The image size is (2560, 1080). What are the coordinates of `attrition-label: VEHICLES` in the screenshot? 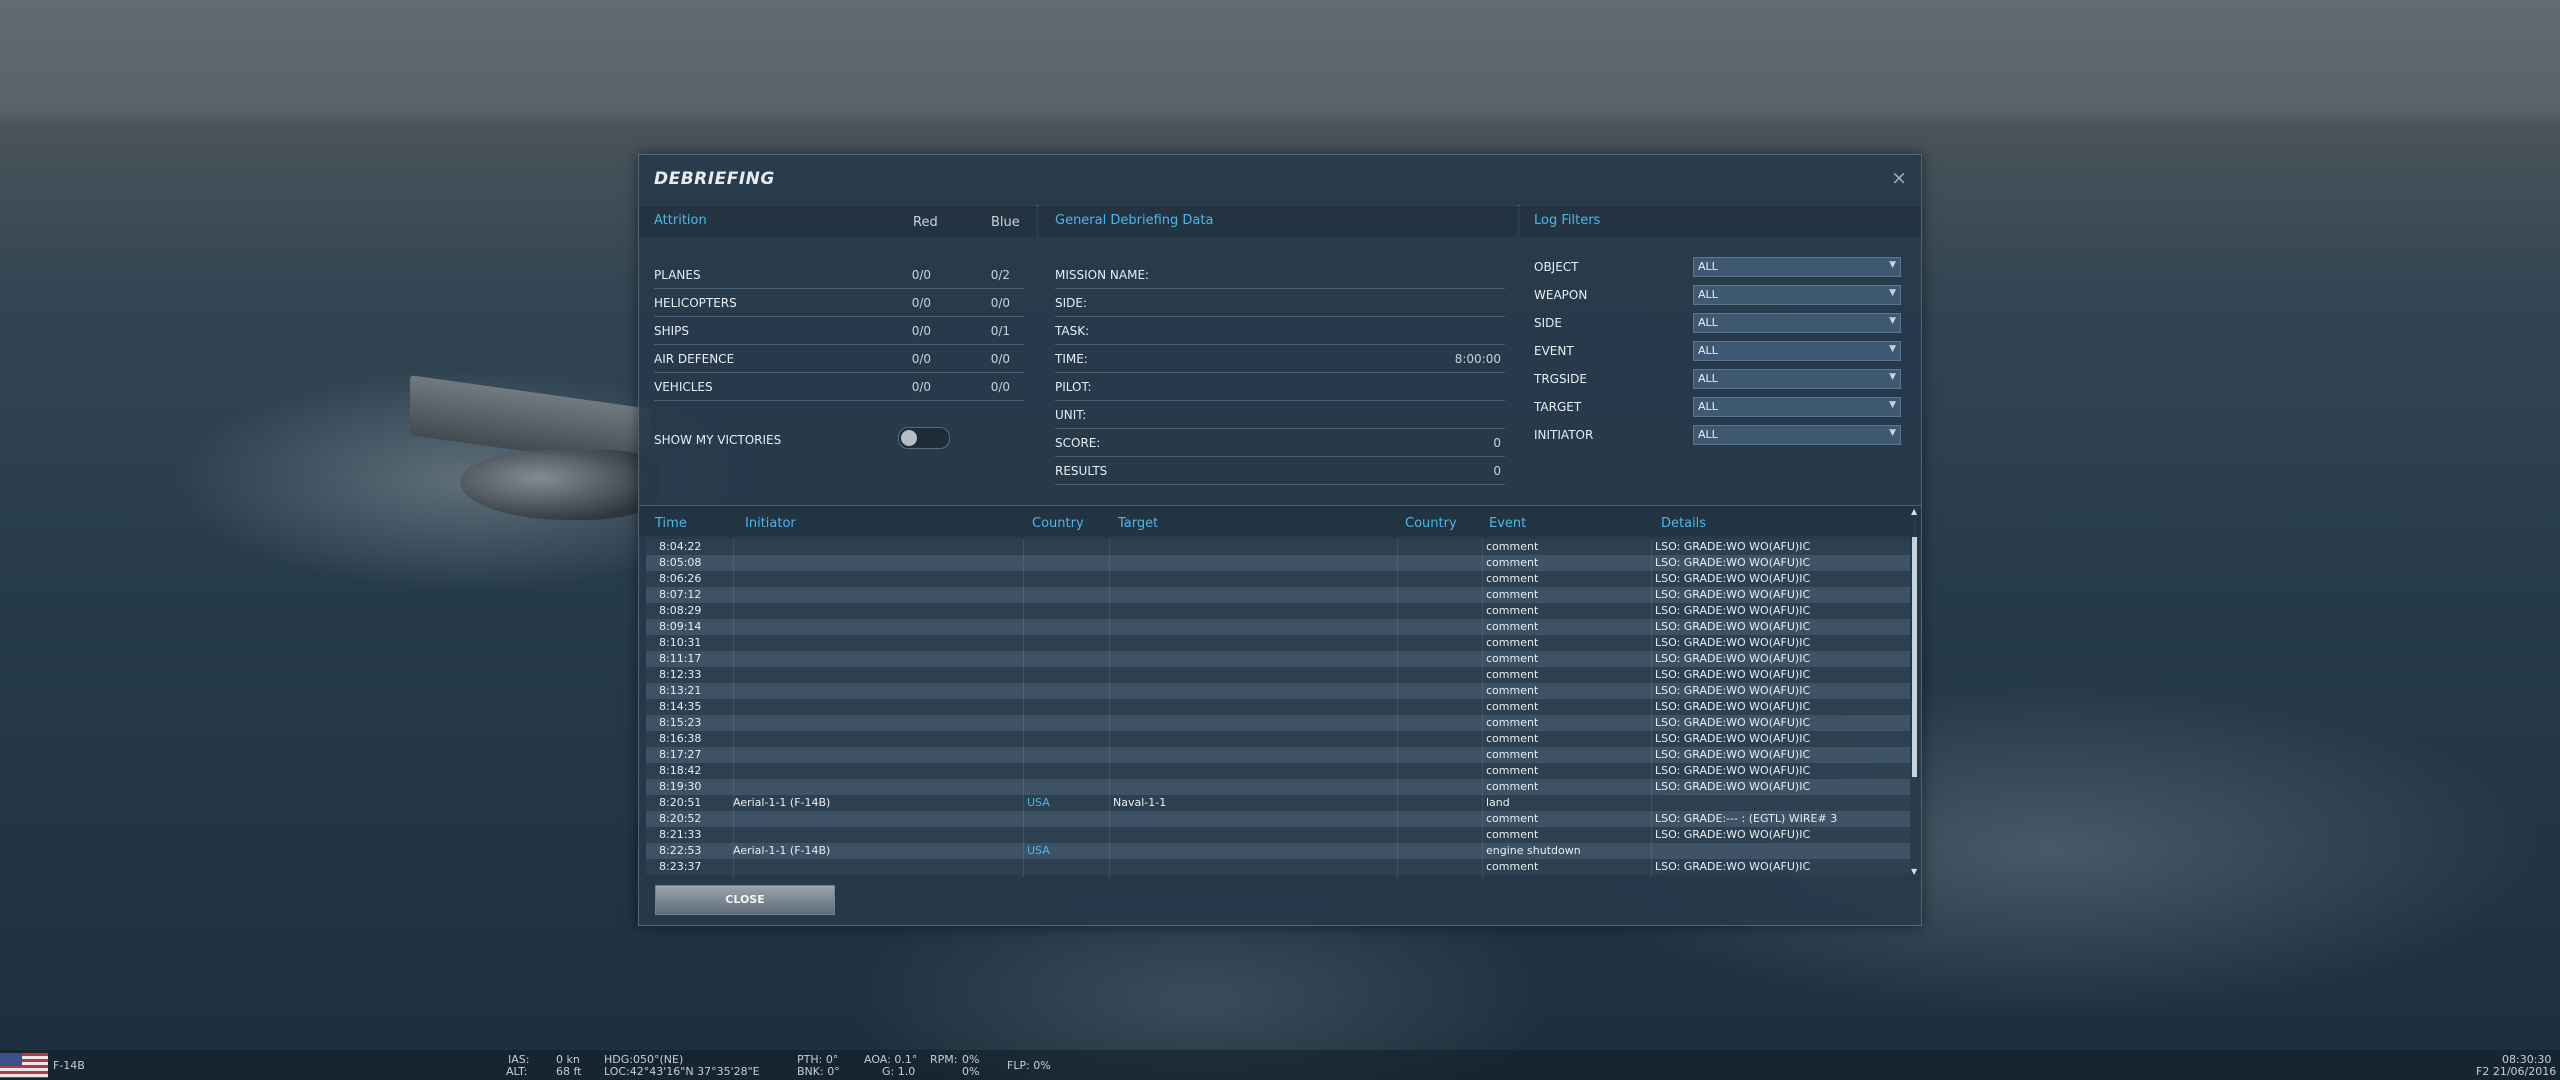 It's located at (683, 387).